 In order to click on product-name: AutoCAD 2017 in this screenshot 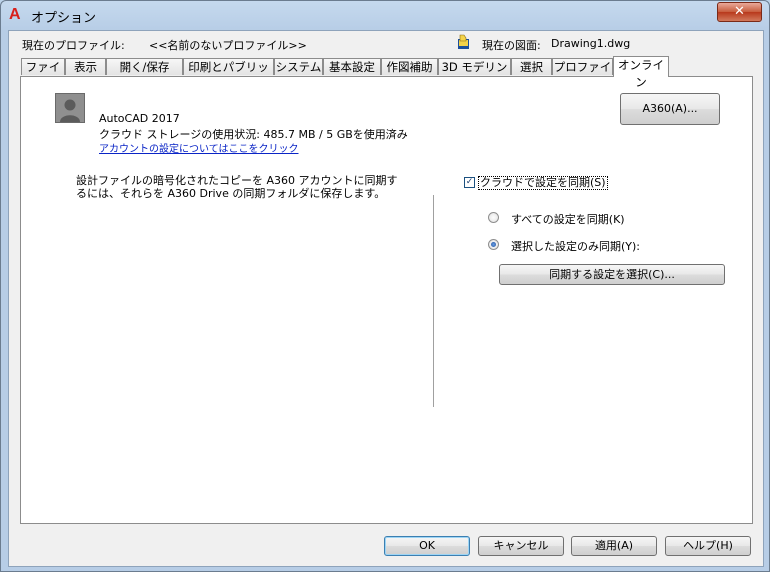, I will do `click(139, 118)`.